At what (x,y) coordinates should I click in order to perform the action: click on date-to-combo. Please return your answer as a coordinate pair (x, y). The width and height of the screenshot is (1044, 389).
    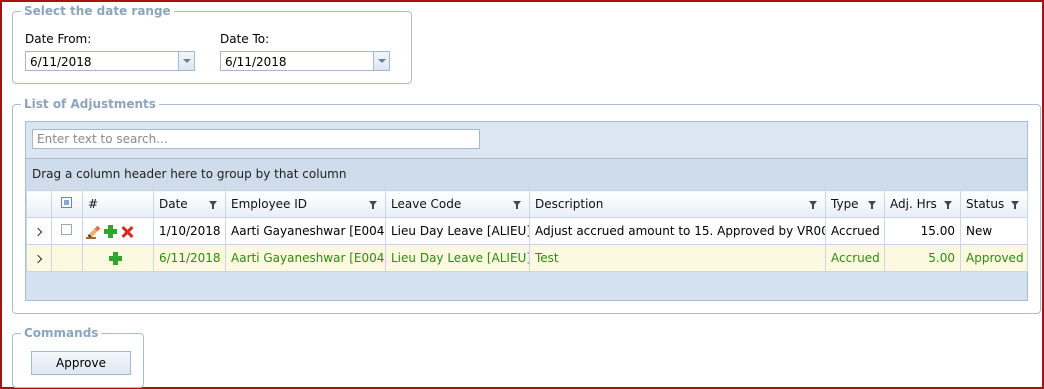
    Looking at the image, I should click on (305, 61).